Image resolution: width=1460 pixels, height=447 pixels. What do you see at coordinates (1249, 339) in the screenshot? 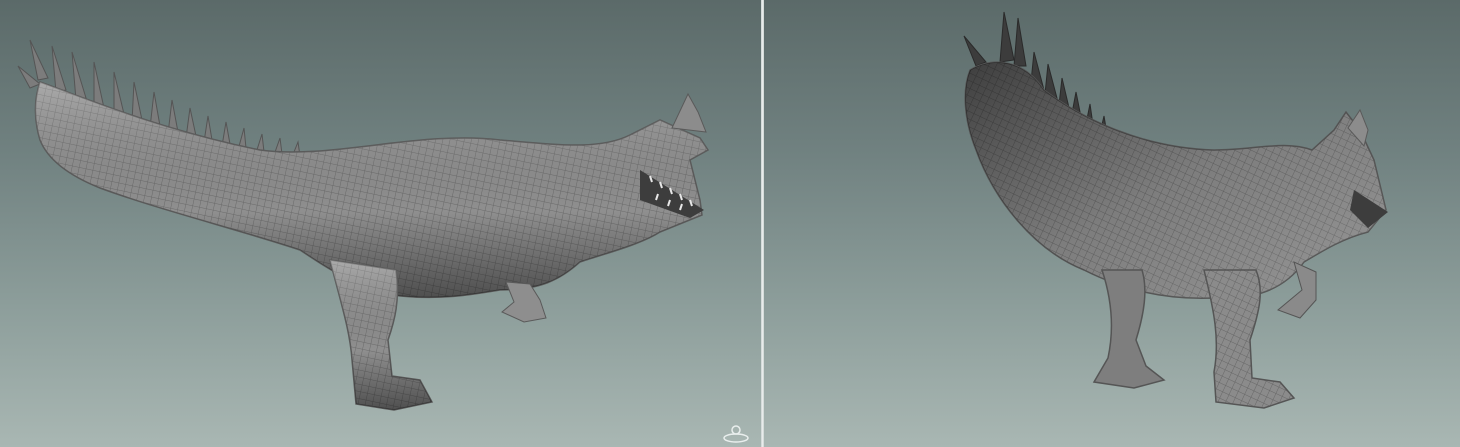
I see `hind-leg-near` at bounding box center [1249, 339].